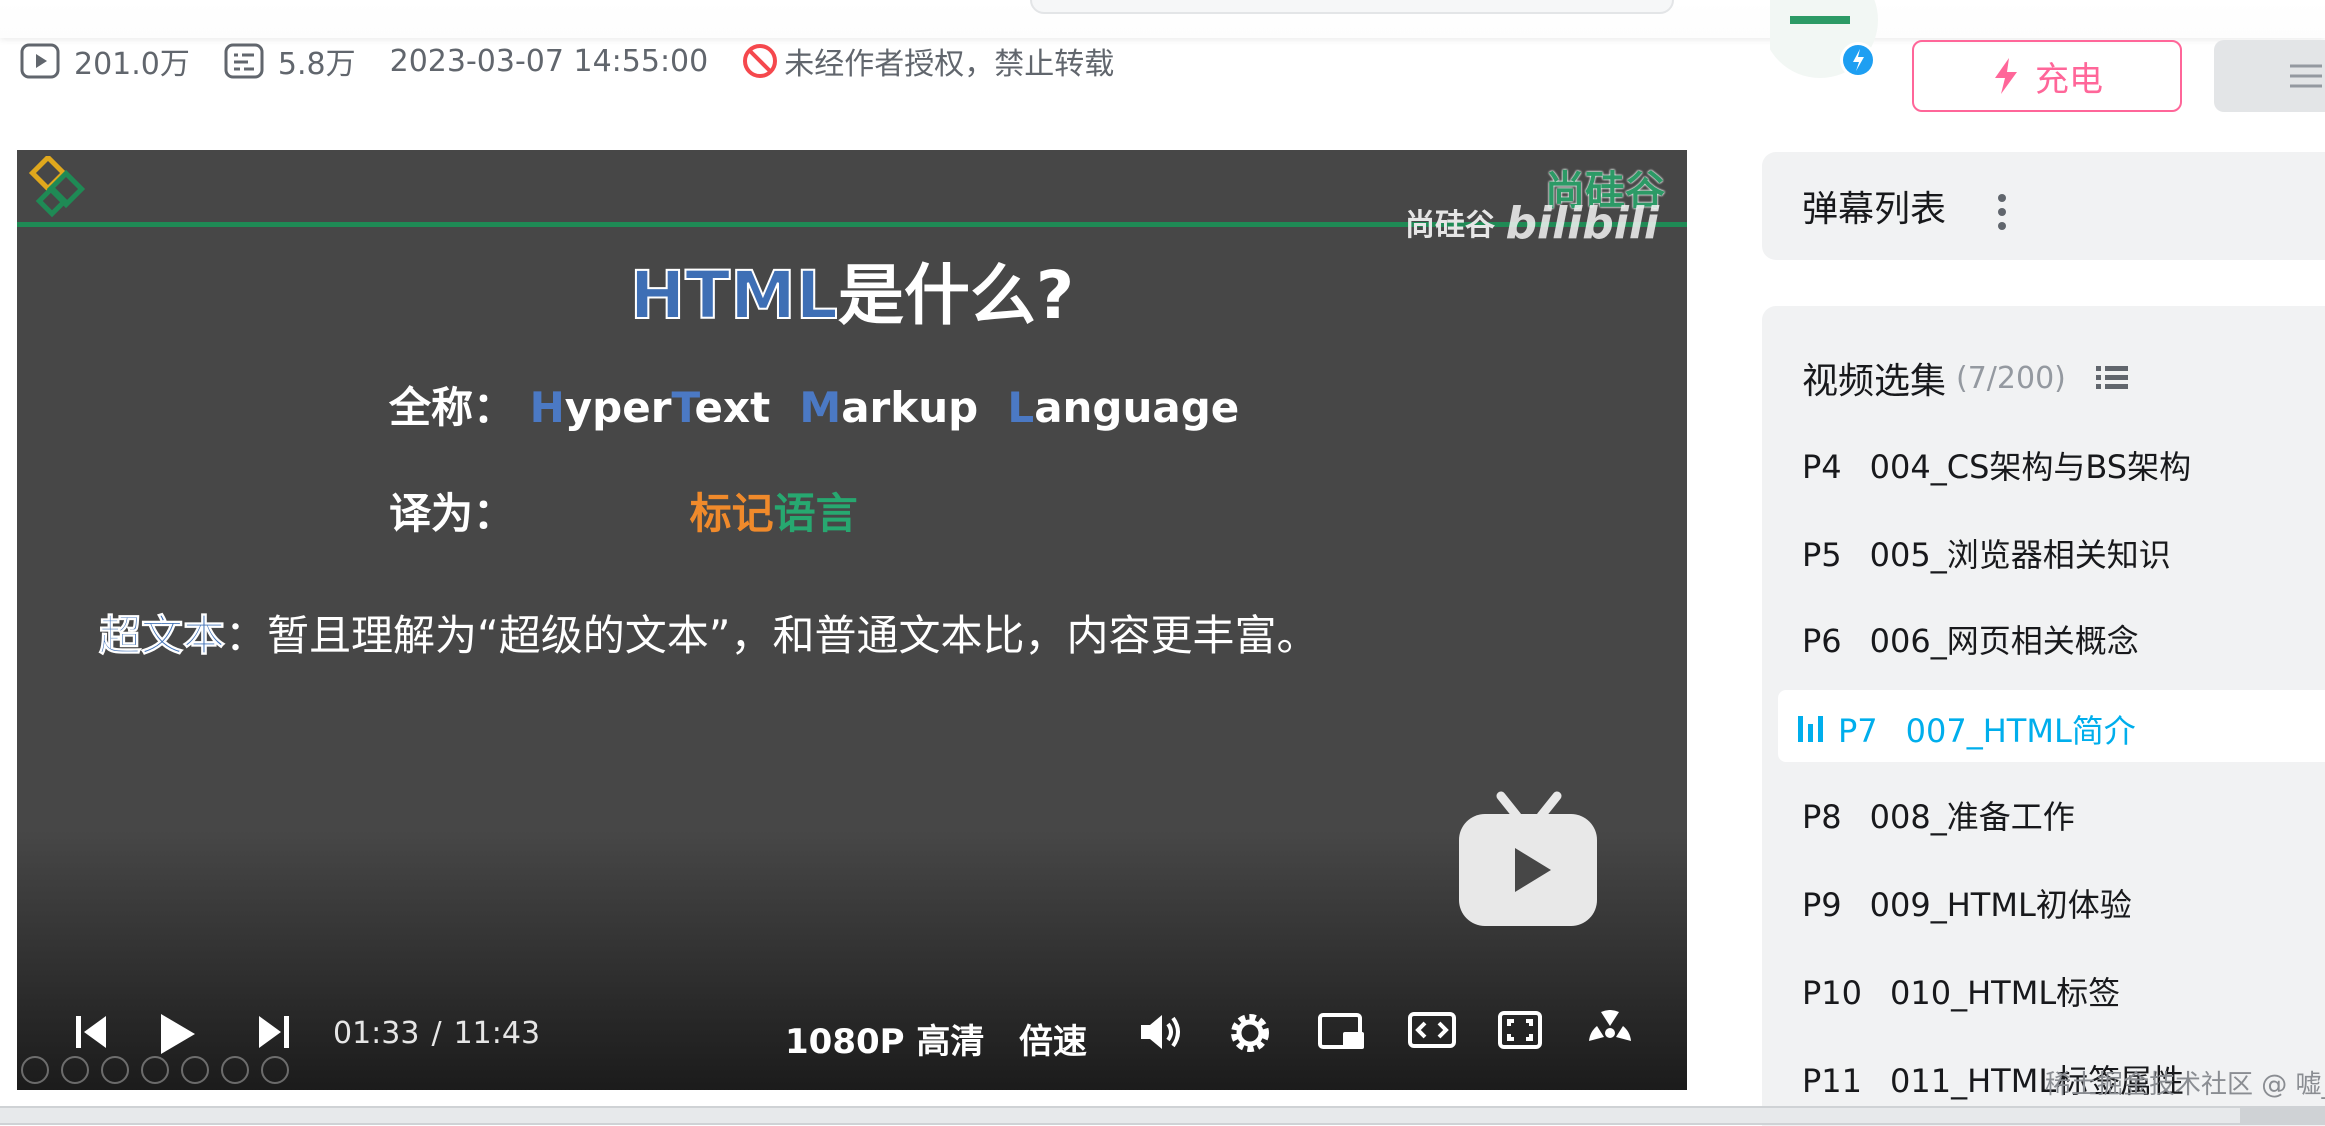 This screenshot has height=1126, width=2325. Describe the element at coordinates (2011, 378) in the screenshot. I see `episodes-count: (7/200)` at that location.